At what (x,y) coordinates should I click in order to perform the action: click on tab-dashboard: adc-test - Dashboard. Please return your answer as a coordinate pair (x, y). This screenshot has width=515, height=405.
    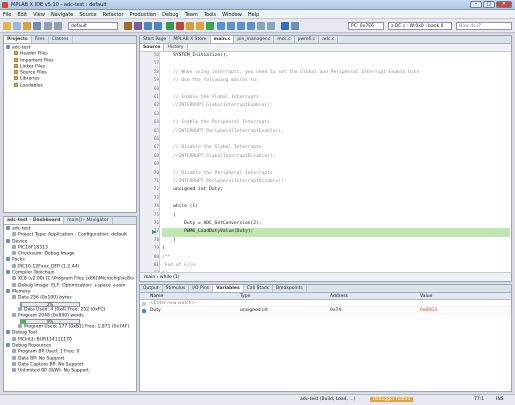
    Looking at the image, I should click on (34, 220).